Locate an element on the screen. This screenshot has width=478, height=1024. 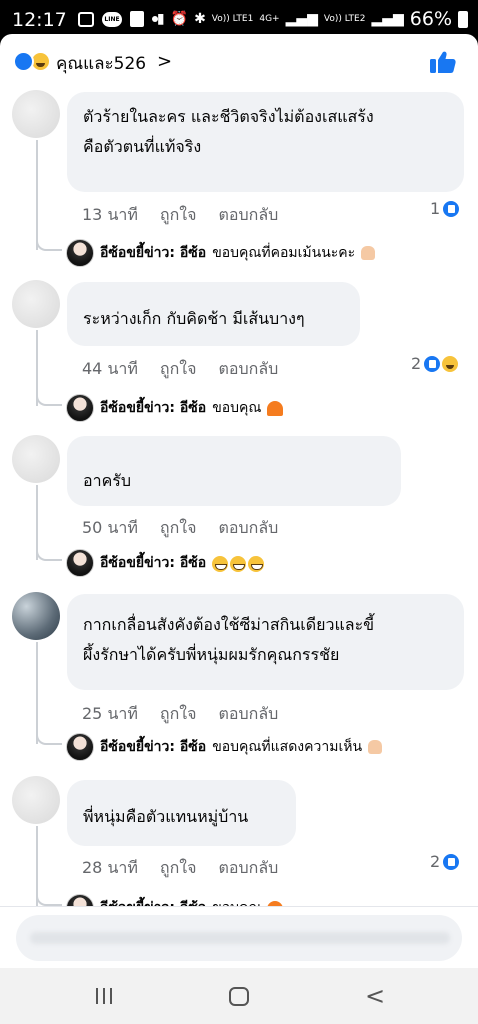
chevron-right-icon: > is located at coordinates (164, 61).